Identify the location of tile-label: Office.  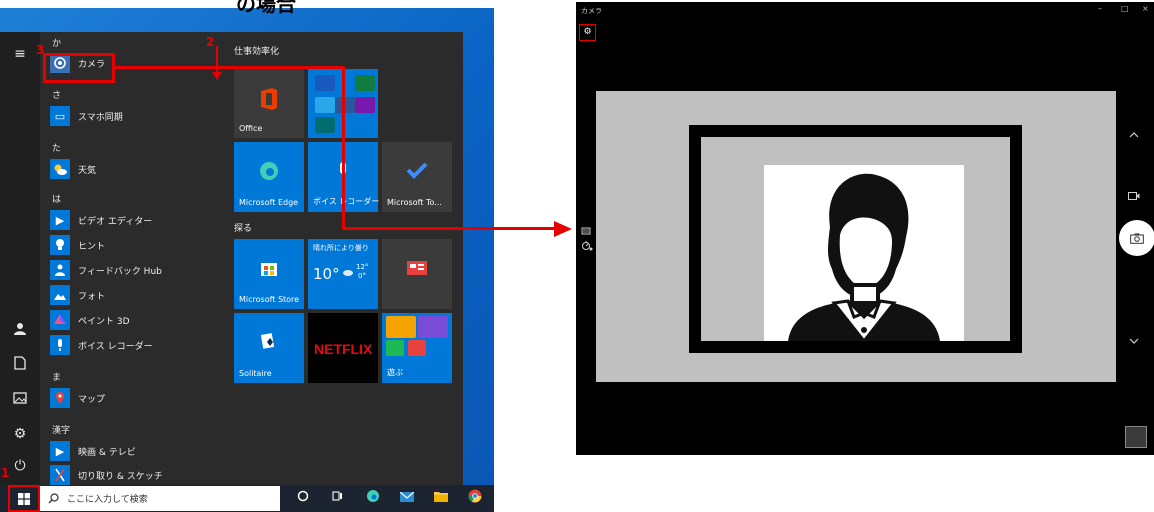
(251, 128).